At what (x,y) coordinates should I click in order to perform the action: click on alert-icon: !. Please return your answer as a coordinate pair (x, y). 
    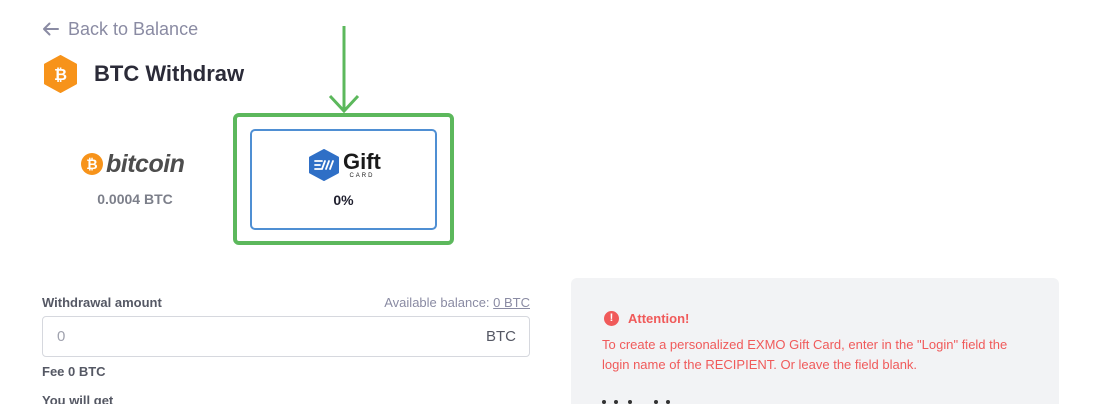
    Looking at the image, I should click on (611, 318).